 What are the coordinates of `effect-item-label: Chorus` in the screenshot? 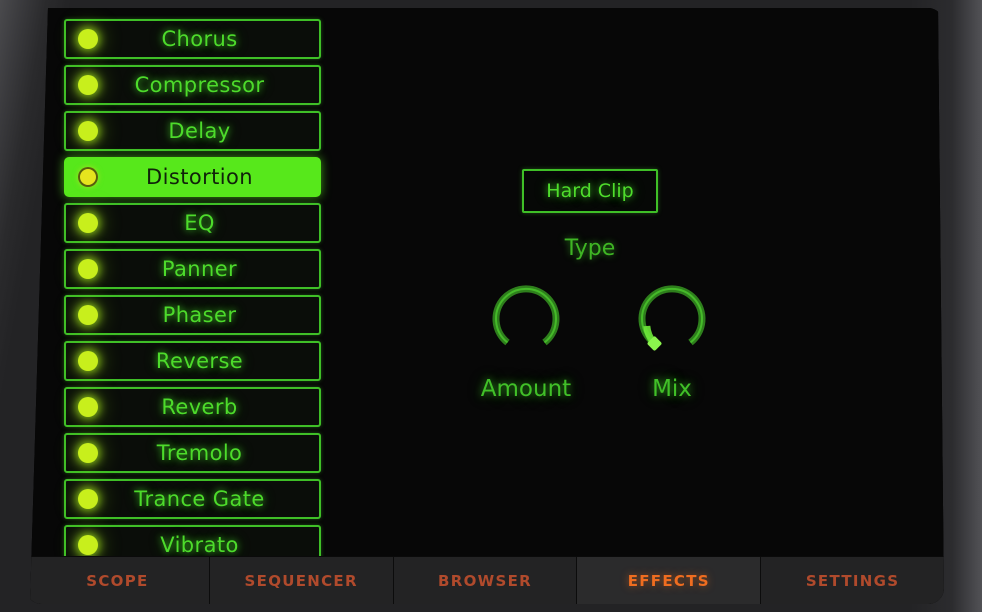 It's located at (199, 39).